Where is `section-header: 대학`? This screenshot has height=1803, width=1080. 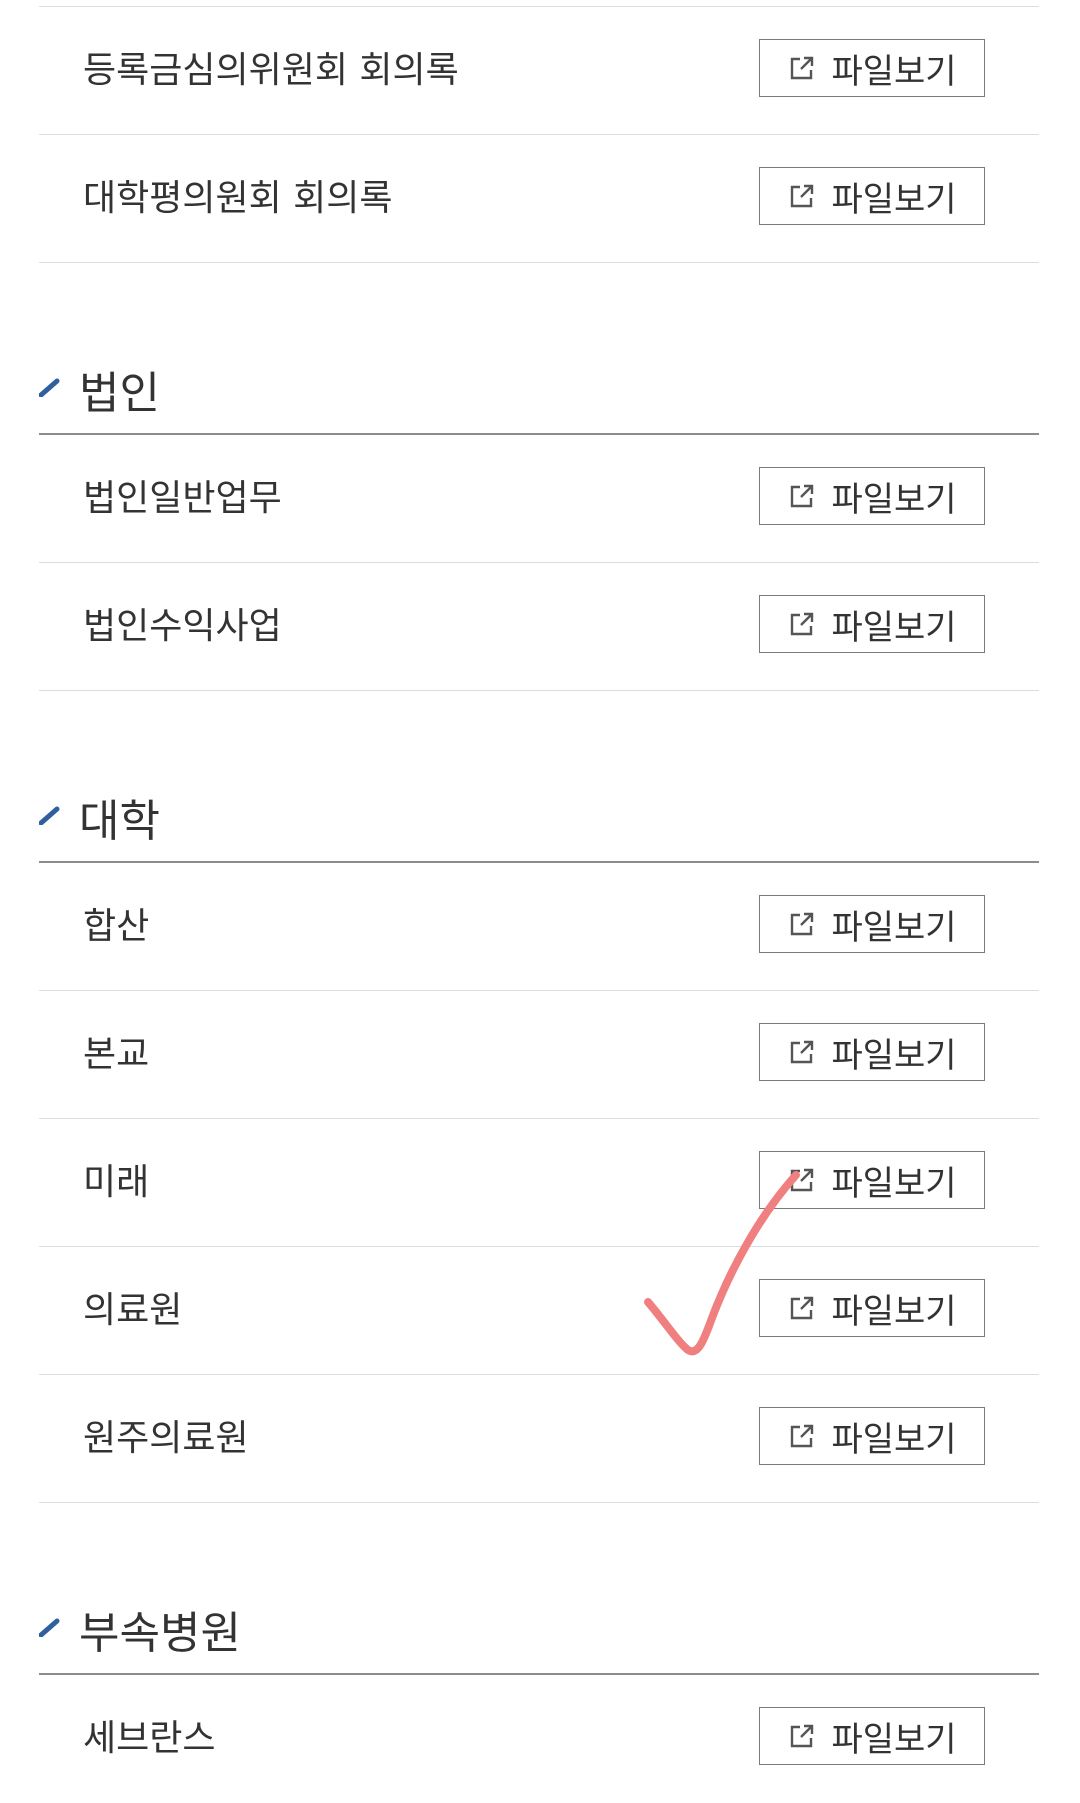 section-header: 대학 is located at coordinates (538, 820).